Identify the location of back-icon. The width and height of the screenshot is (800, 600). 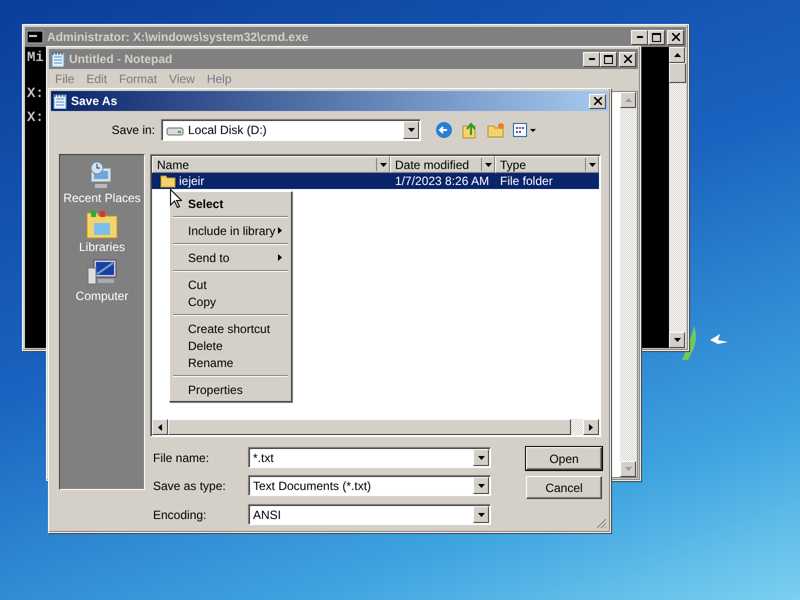
(444, 130).